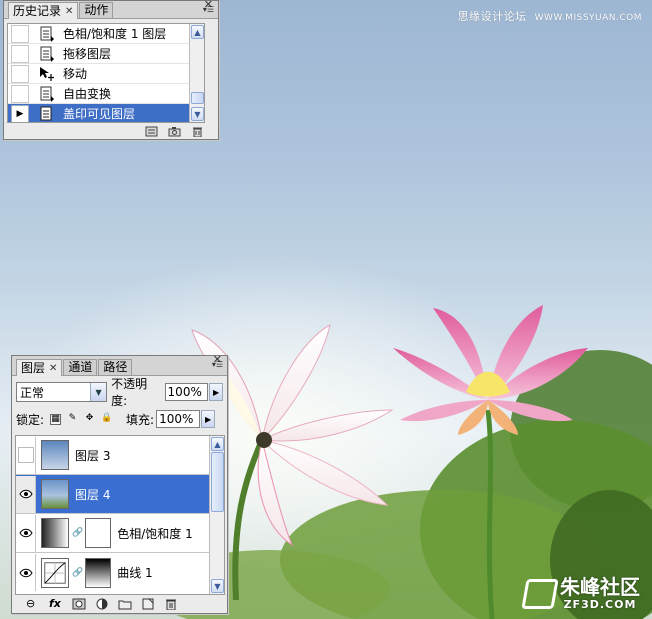 Image resolution: width=652 pixels, height=619 pixels. What do you see at coordinates (135, 573) in the screenshot?
I see `layer-name: 曲线 1` at bounding box center [135, 573].